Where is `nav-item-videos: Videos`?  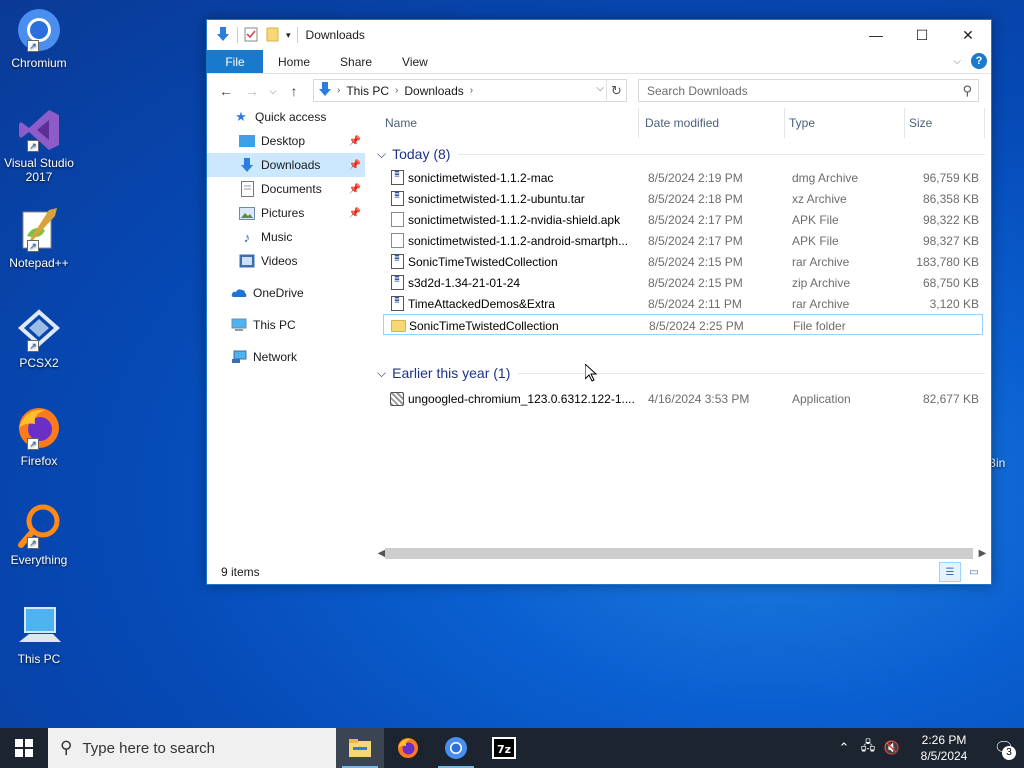
nav-item-videos: Videos is located at coordinates (286, 261).